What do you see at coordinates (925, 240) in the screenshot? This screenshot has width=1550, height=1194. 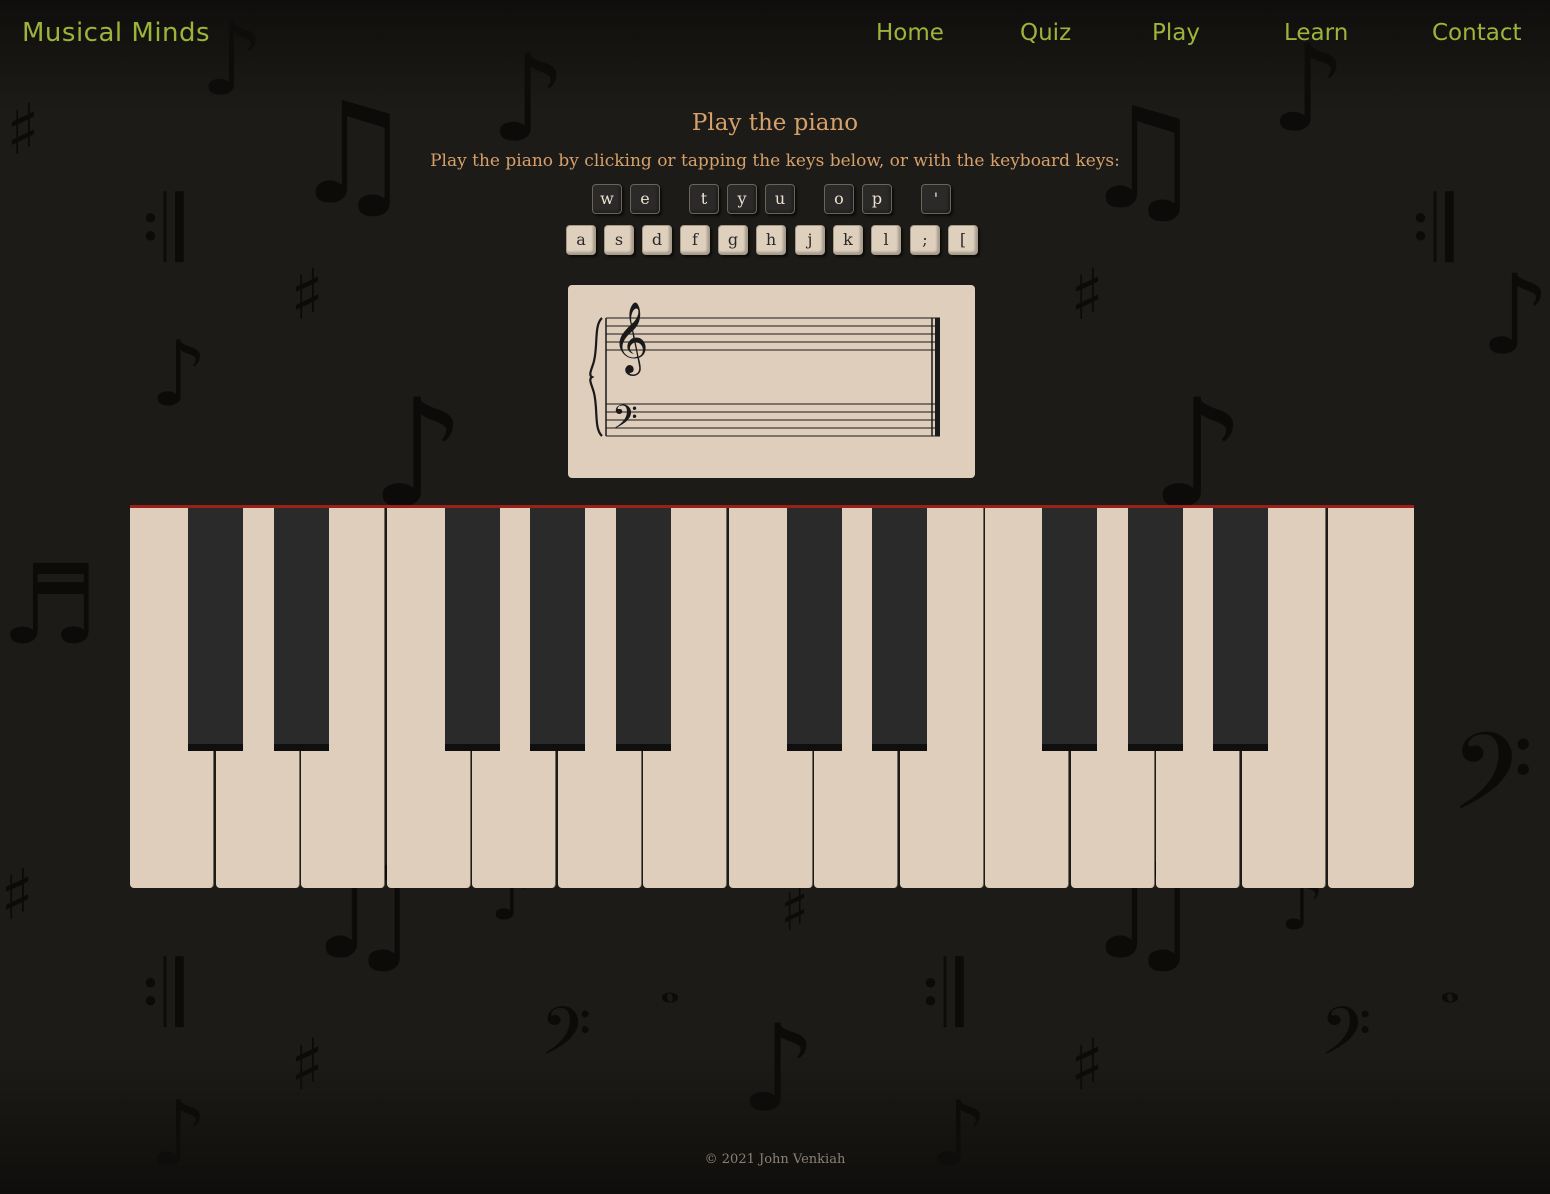 I see `key-hint-semicolon: ;` at bounding box center [925, 240].